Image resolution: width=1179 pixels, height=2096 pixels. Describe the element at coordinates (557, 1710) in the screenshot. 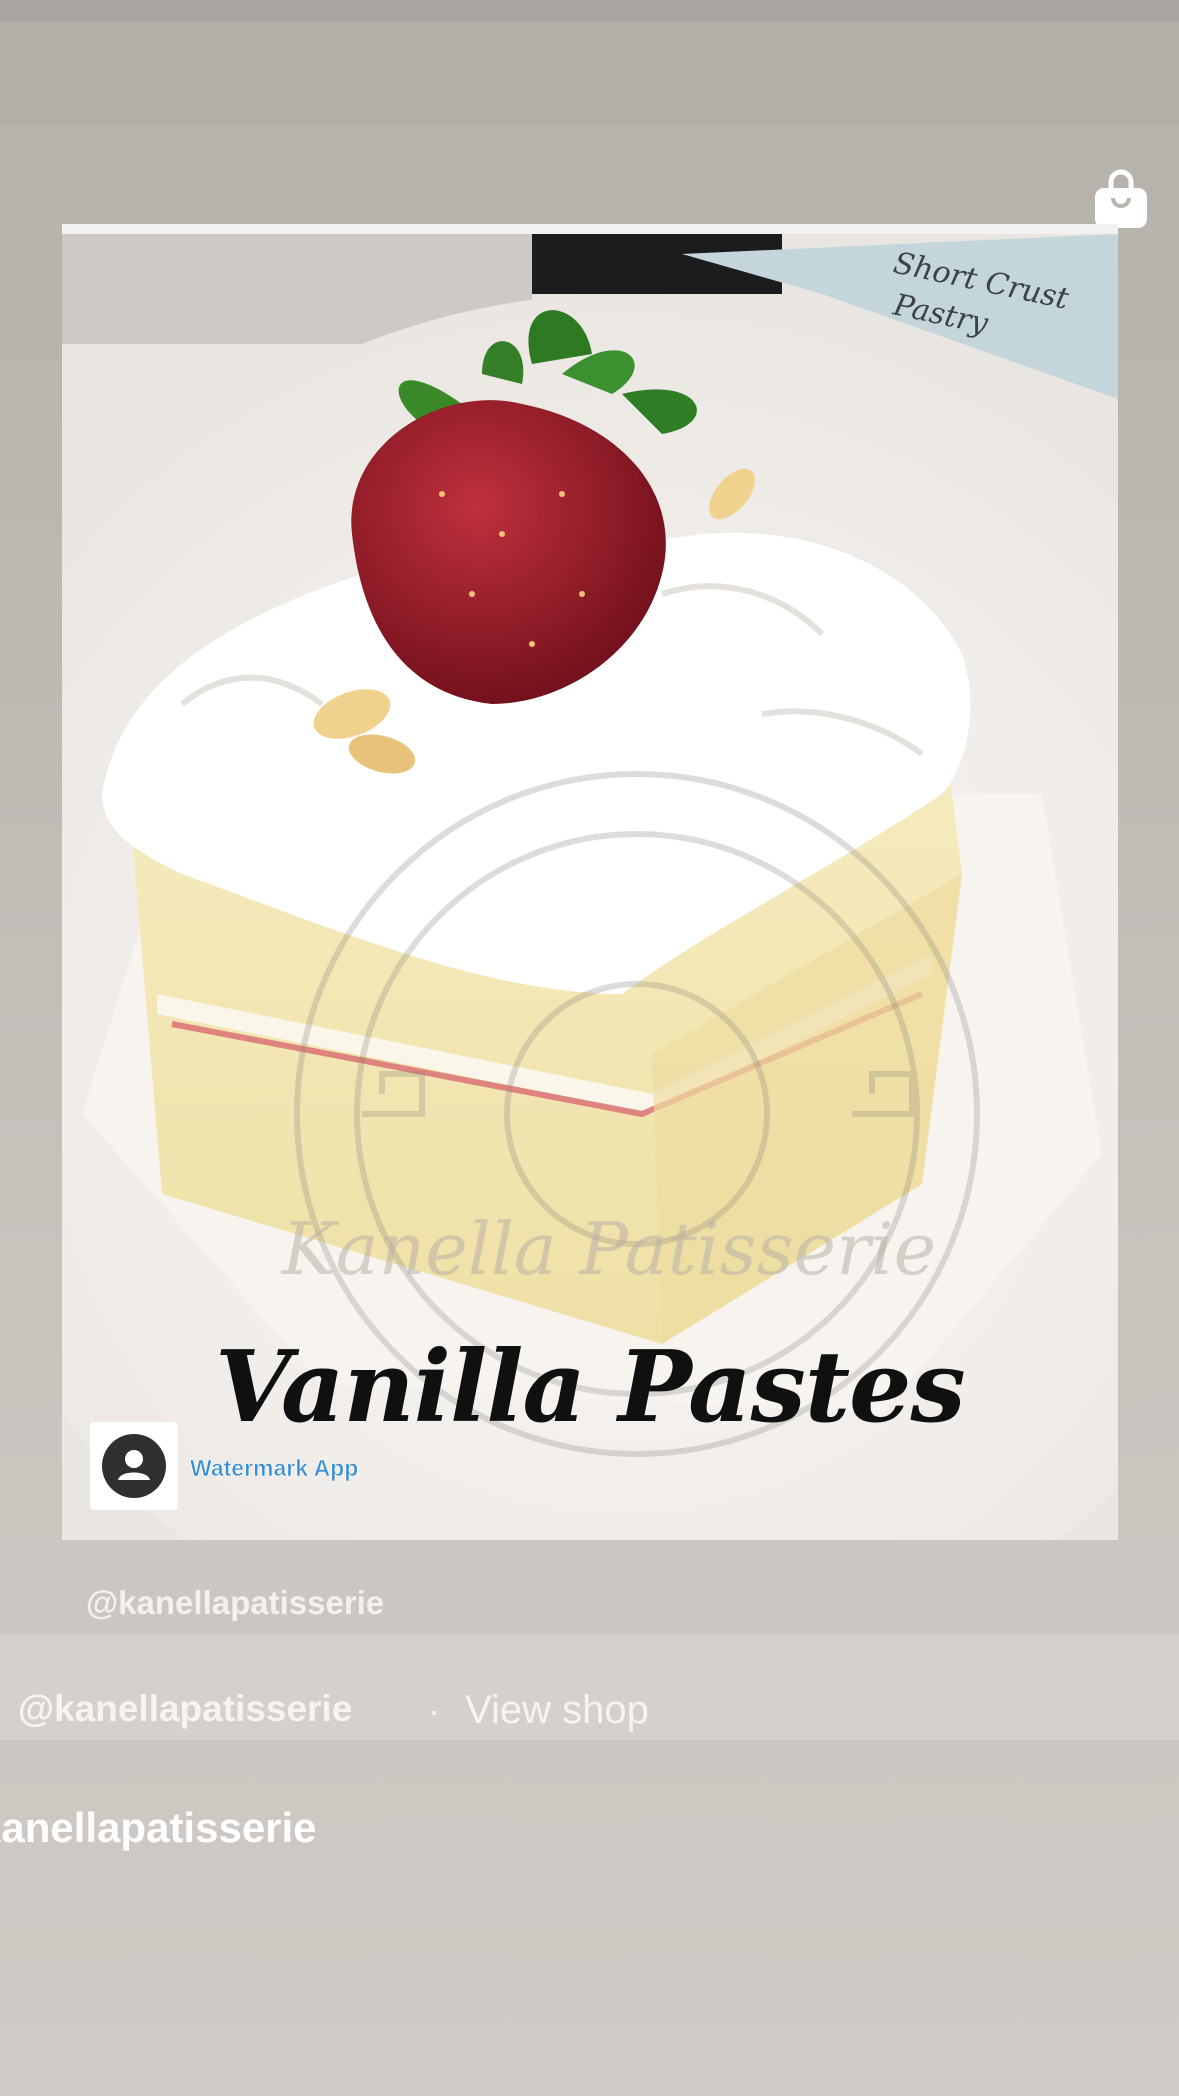

I see `view-shop-link: View shop` at that location.